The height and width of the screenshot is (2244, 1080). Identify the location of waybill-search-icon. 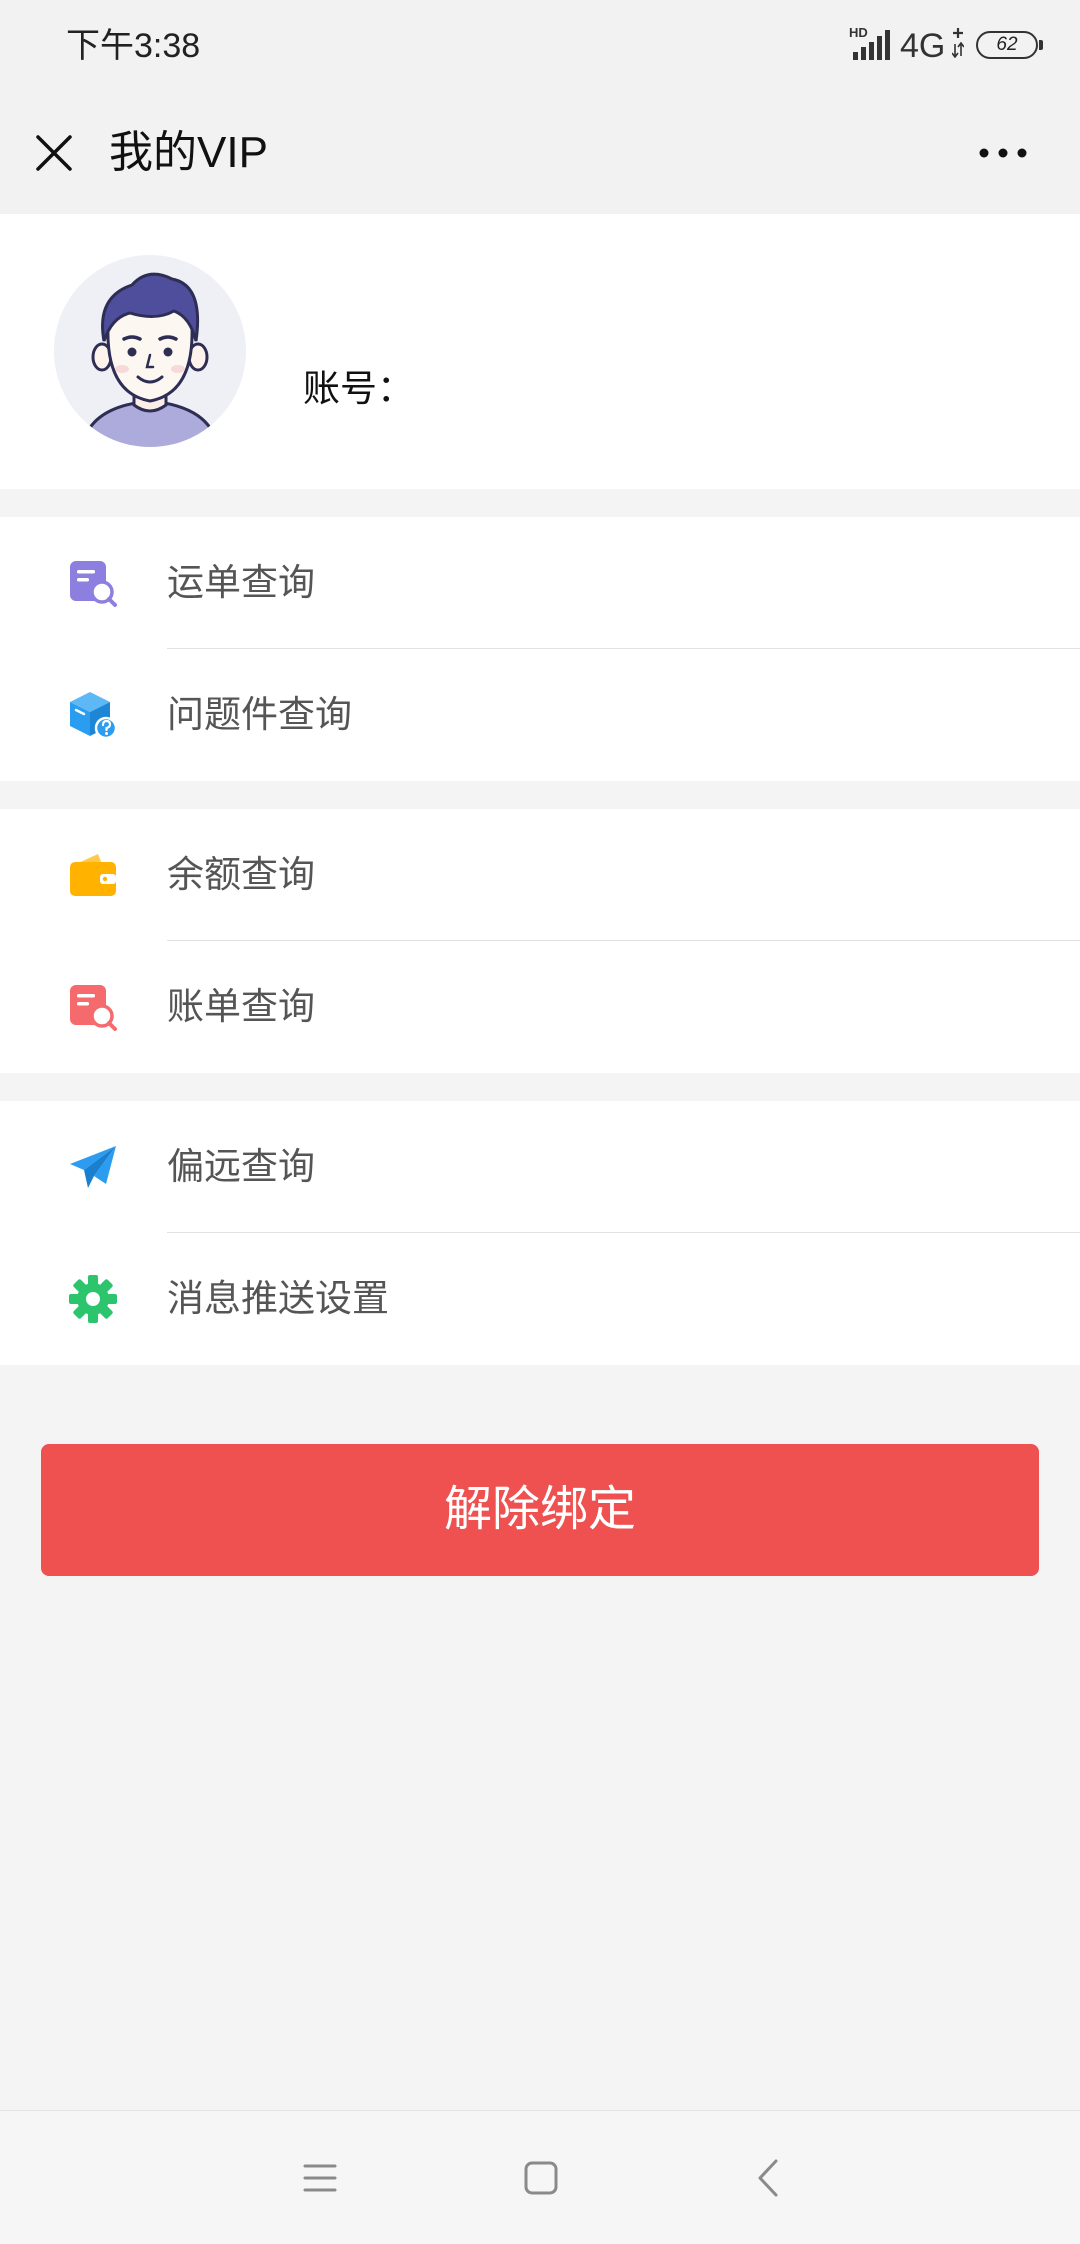
(93, 584).